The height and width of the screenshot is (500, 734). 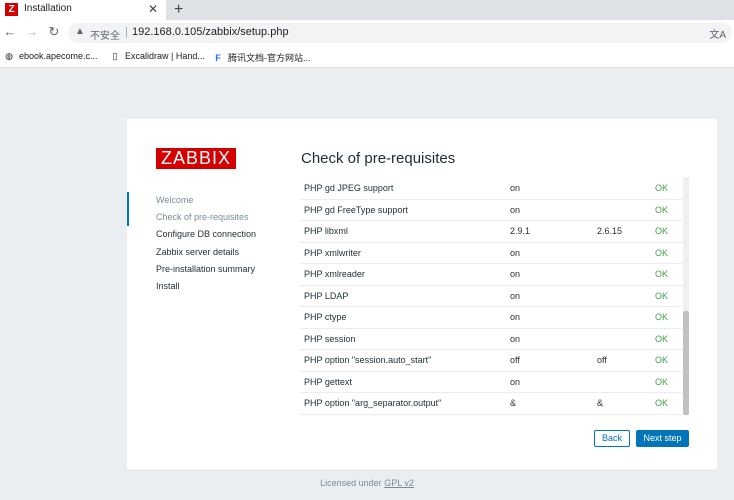 I want to click on step-configure-db: Configure DB connection, so click(x=206, y=234).